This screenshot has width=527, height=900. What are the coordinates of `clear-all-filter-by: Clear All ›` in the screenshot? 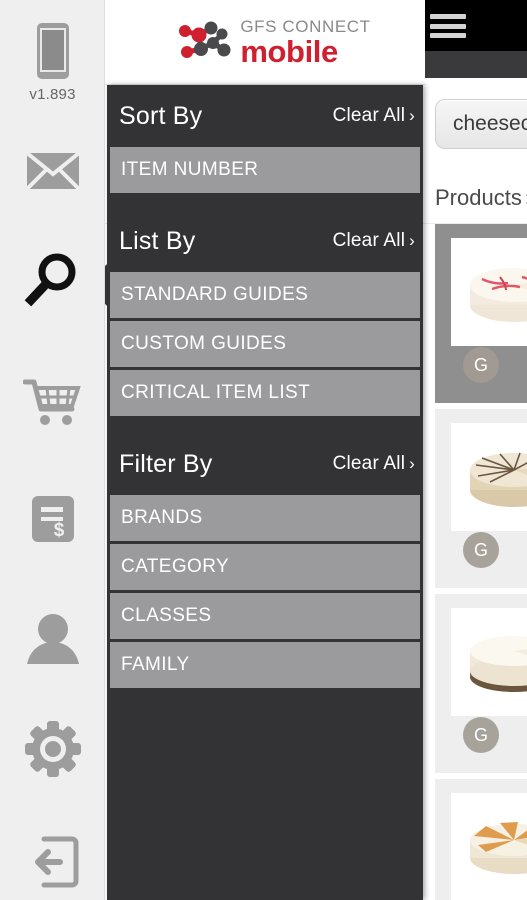 It's located at (374, 464).